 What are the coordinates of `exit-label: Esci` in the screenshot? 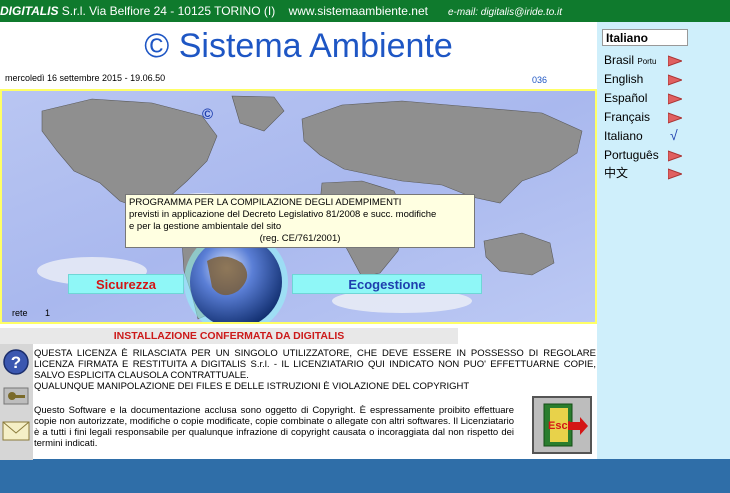 It's located at (559, 426).